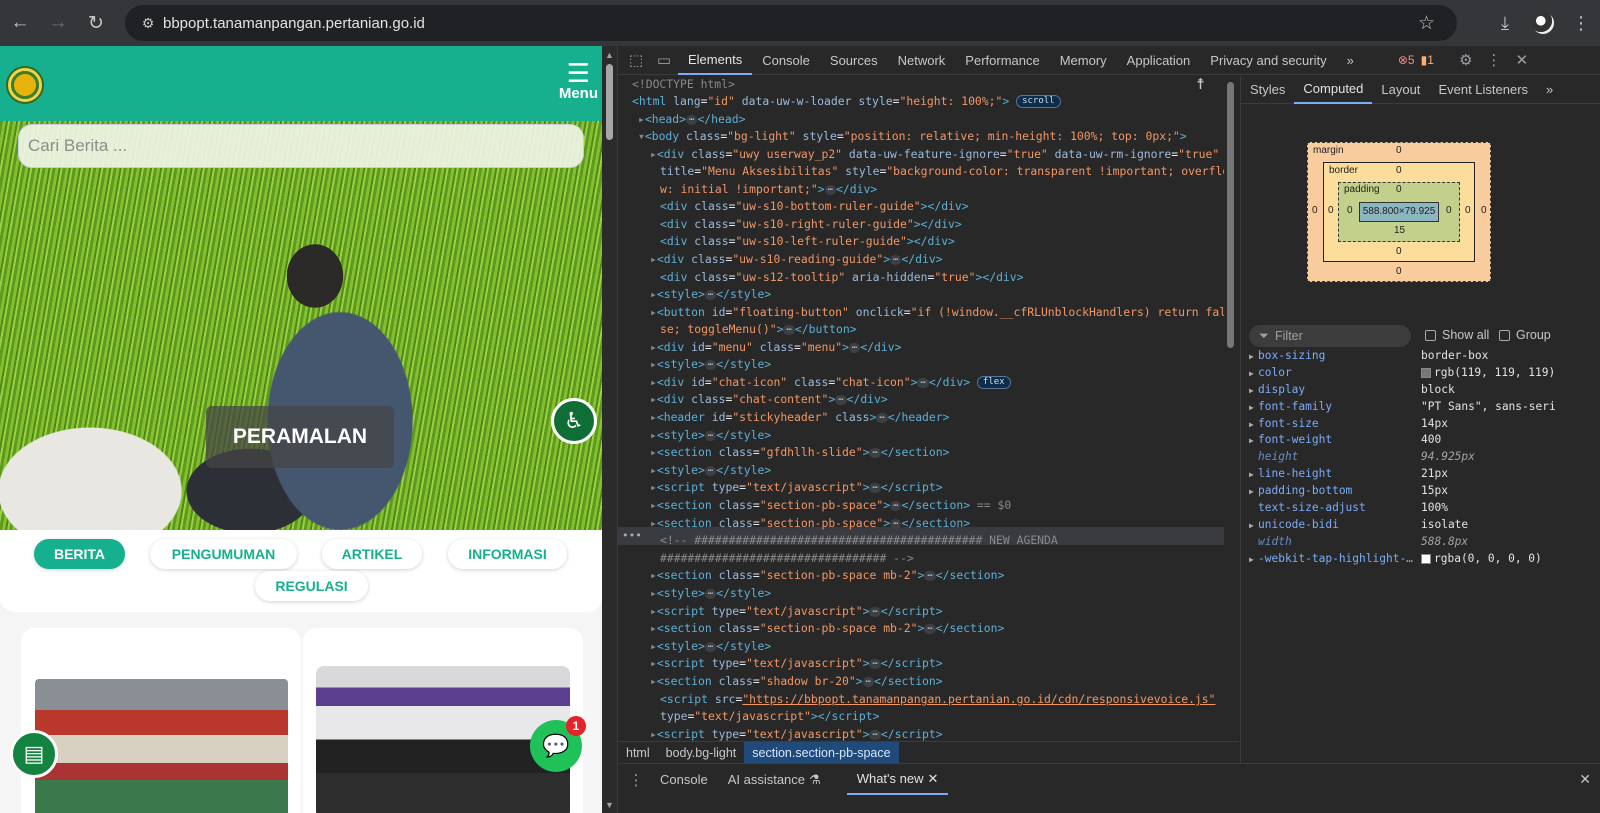 The width and height of the screenshot is (1600, 813). What do you see at coordinates (786, 60) in the screenshot?
I see `tab-console: Console` at bounding box center [786, 60].